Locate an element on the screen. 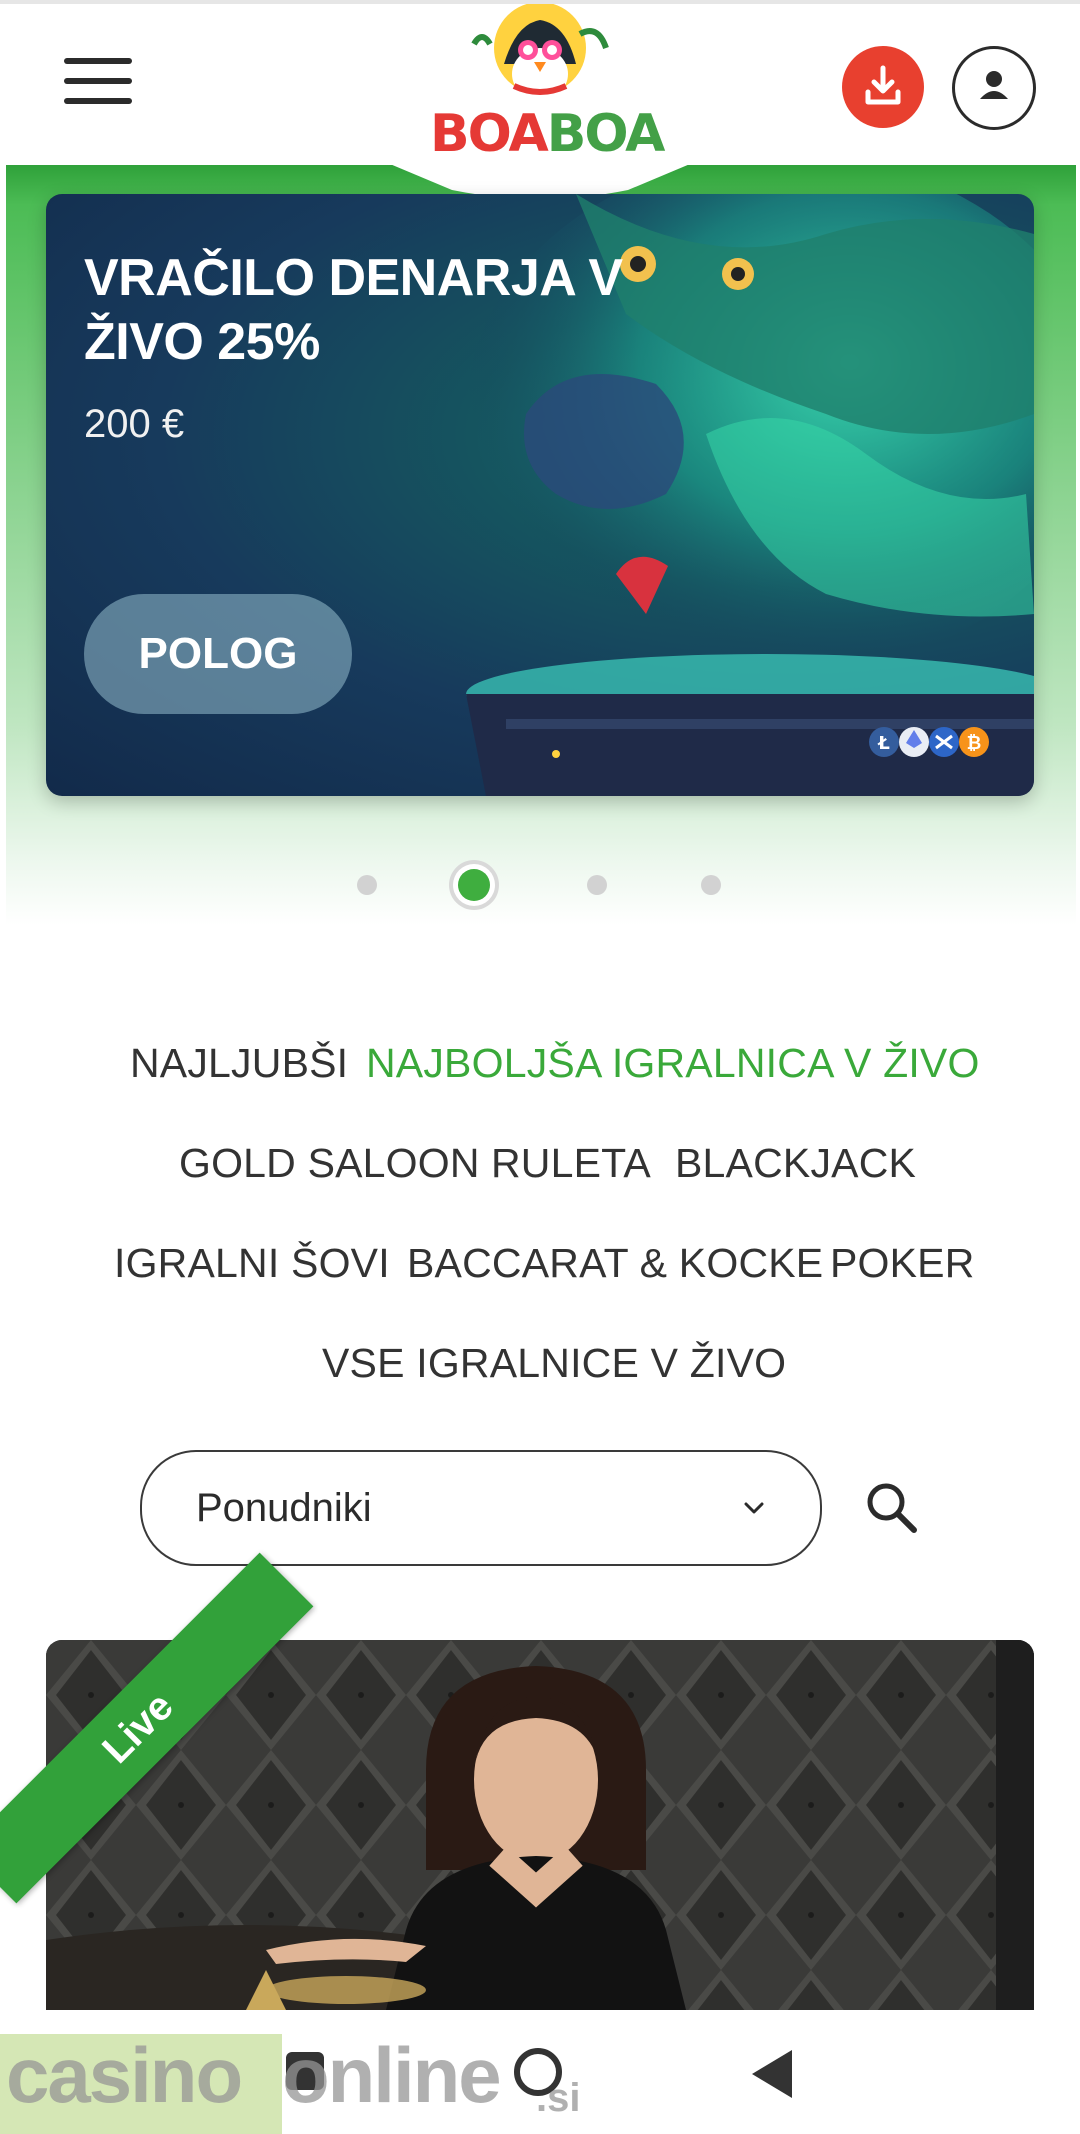 Image resolution: width=1080 pixels, height=2134 pixels. boaboa-logo: BOABOA is located at coordinates (547, 88).